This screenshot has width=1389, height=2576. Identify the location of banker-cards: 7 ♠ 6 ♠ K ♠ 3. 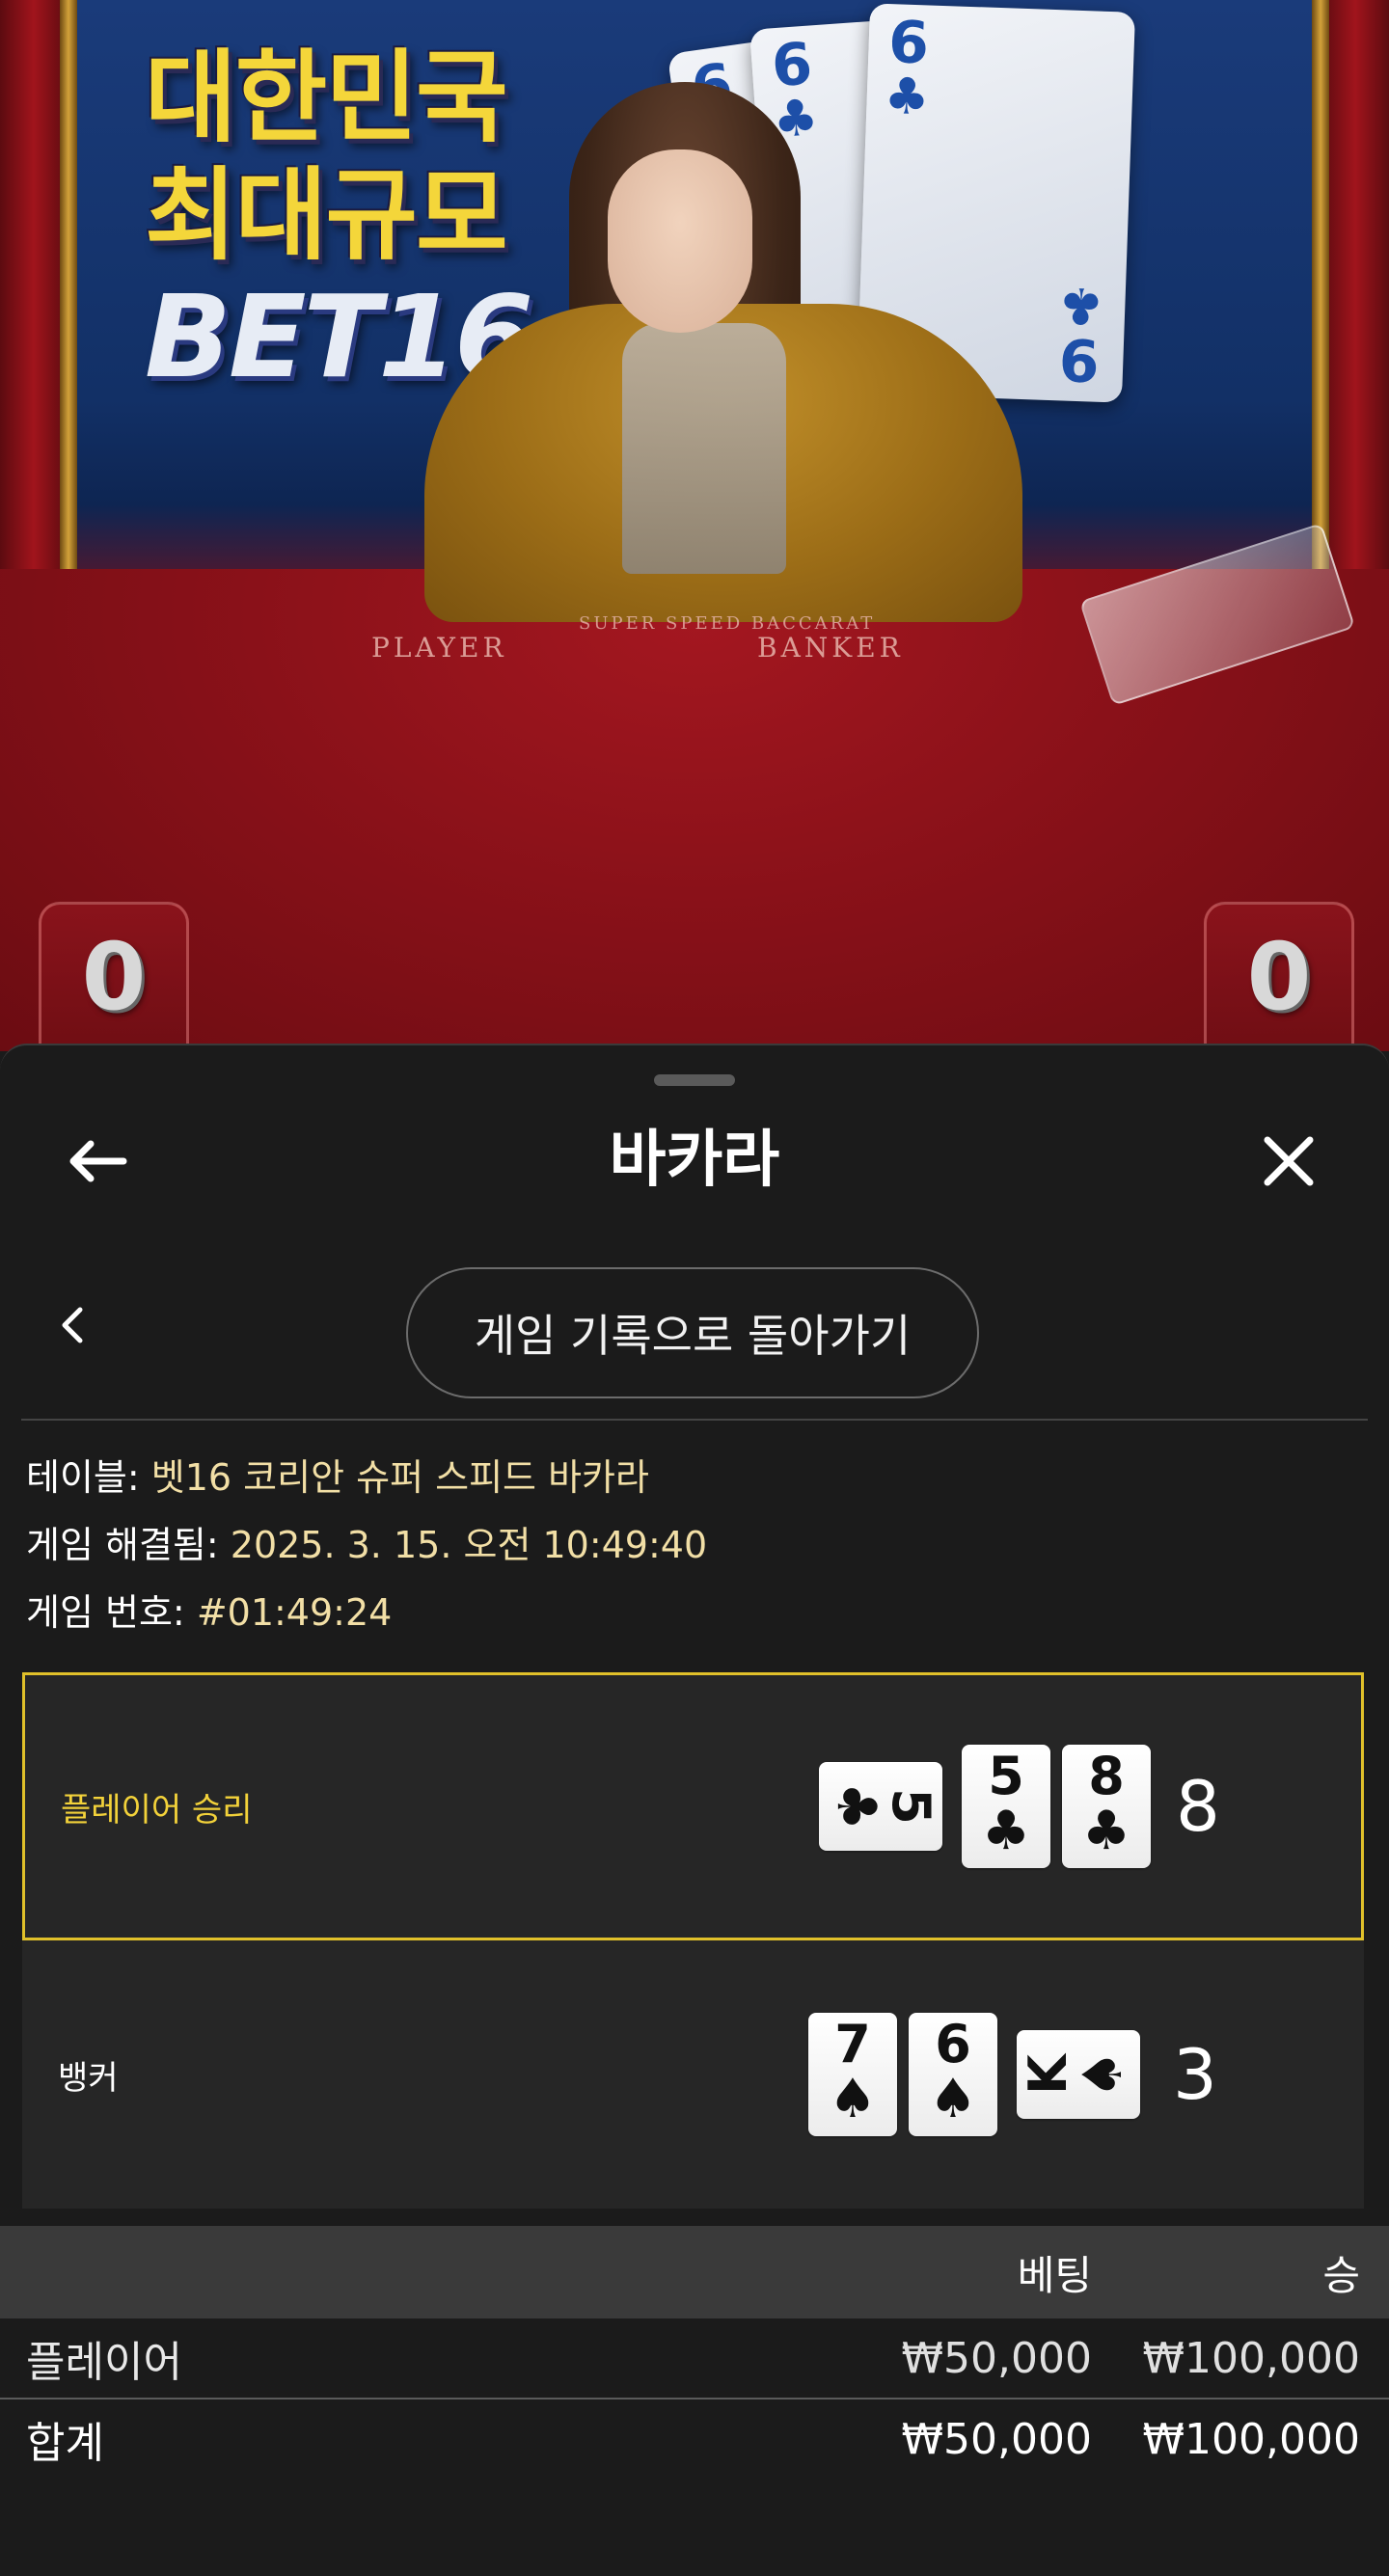
(1012, 2074).